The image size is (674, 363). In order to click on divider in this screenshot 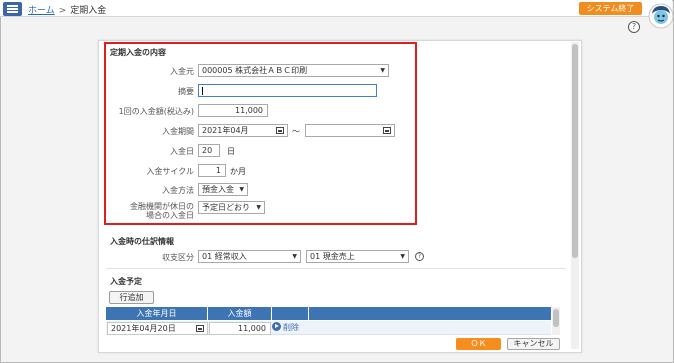, I will do `click(336, 268)`.